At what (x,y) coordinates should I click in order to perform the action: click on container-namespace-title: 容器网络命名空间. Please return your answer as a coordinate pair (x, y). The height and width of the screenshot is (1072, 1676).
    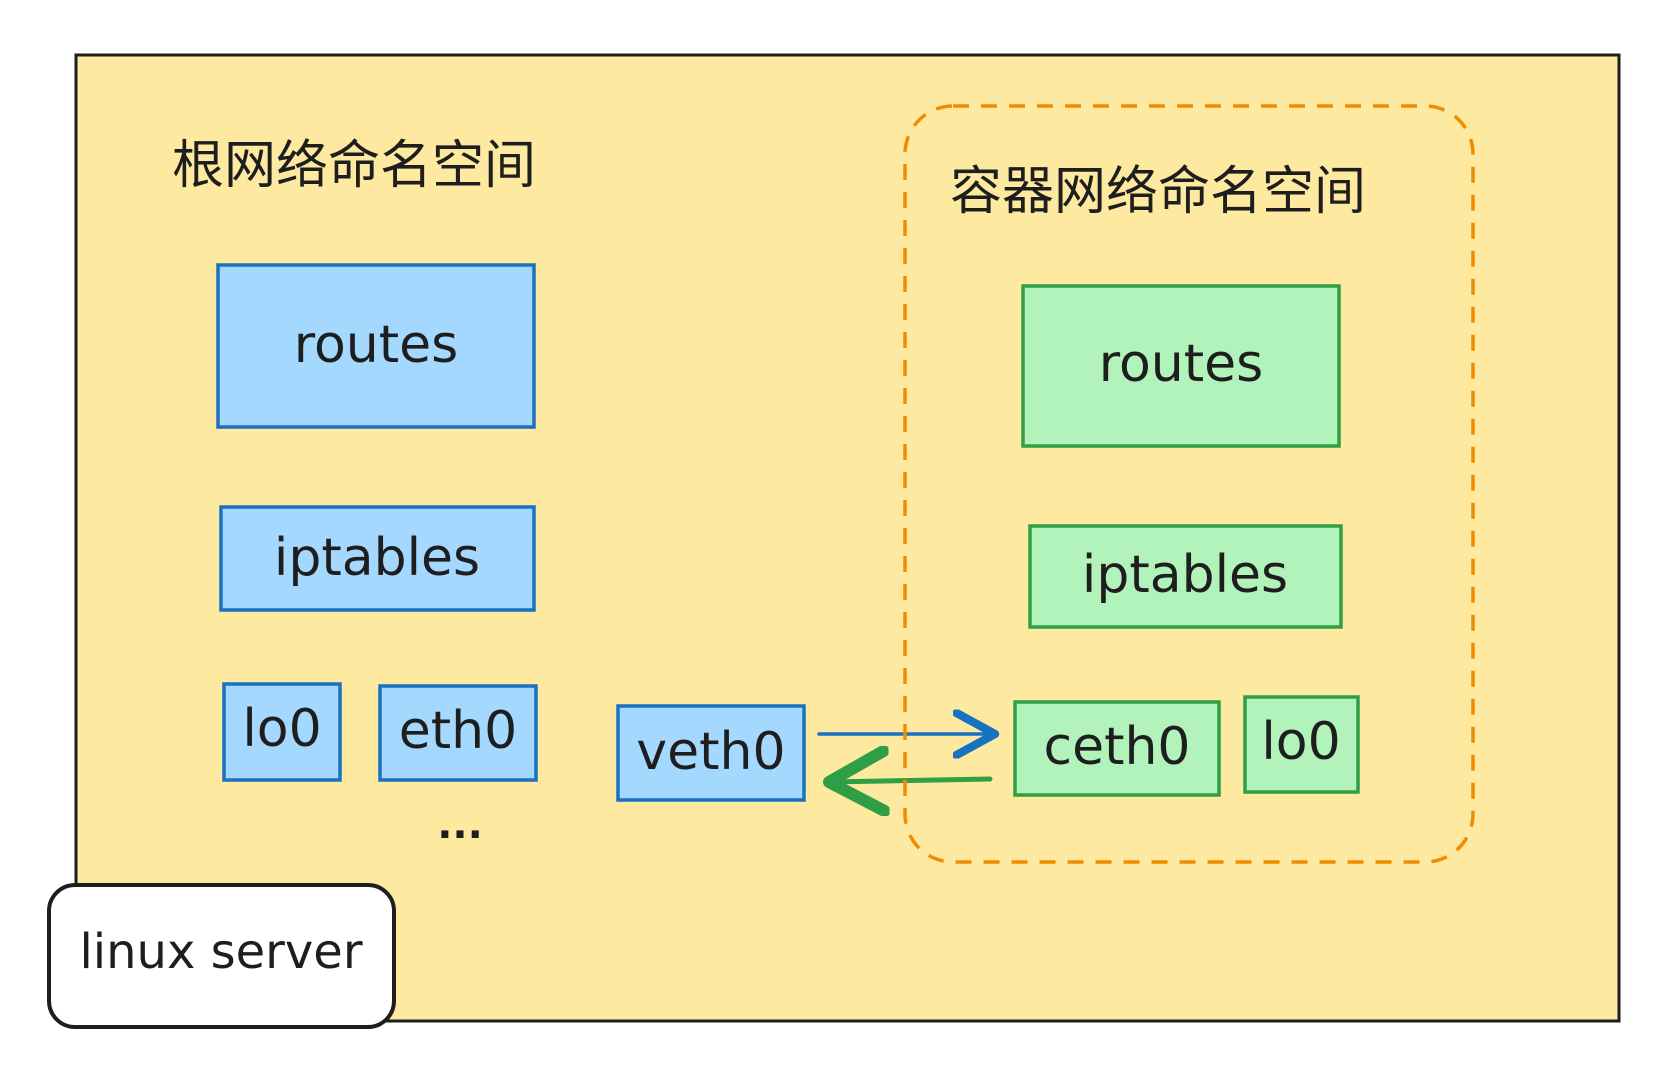
    Looking at the image, I should click on (1158, 192).